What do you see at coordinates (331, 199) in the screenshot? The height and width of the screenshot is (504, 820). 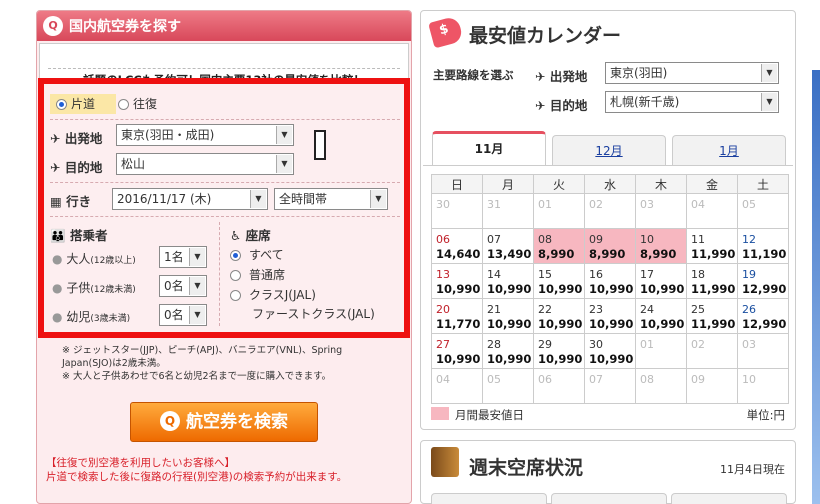 I see `time-select: 全時間帯 ▼` at bounding box center [331, 199].